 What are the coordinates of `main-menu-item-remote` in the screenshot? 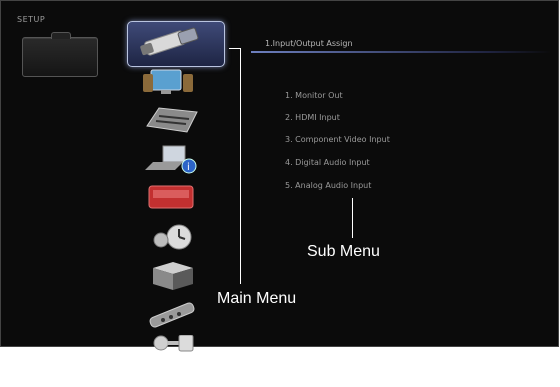 It's located at (172, 315).